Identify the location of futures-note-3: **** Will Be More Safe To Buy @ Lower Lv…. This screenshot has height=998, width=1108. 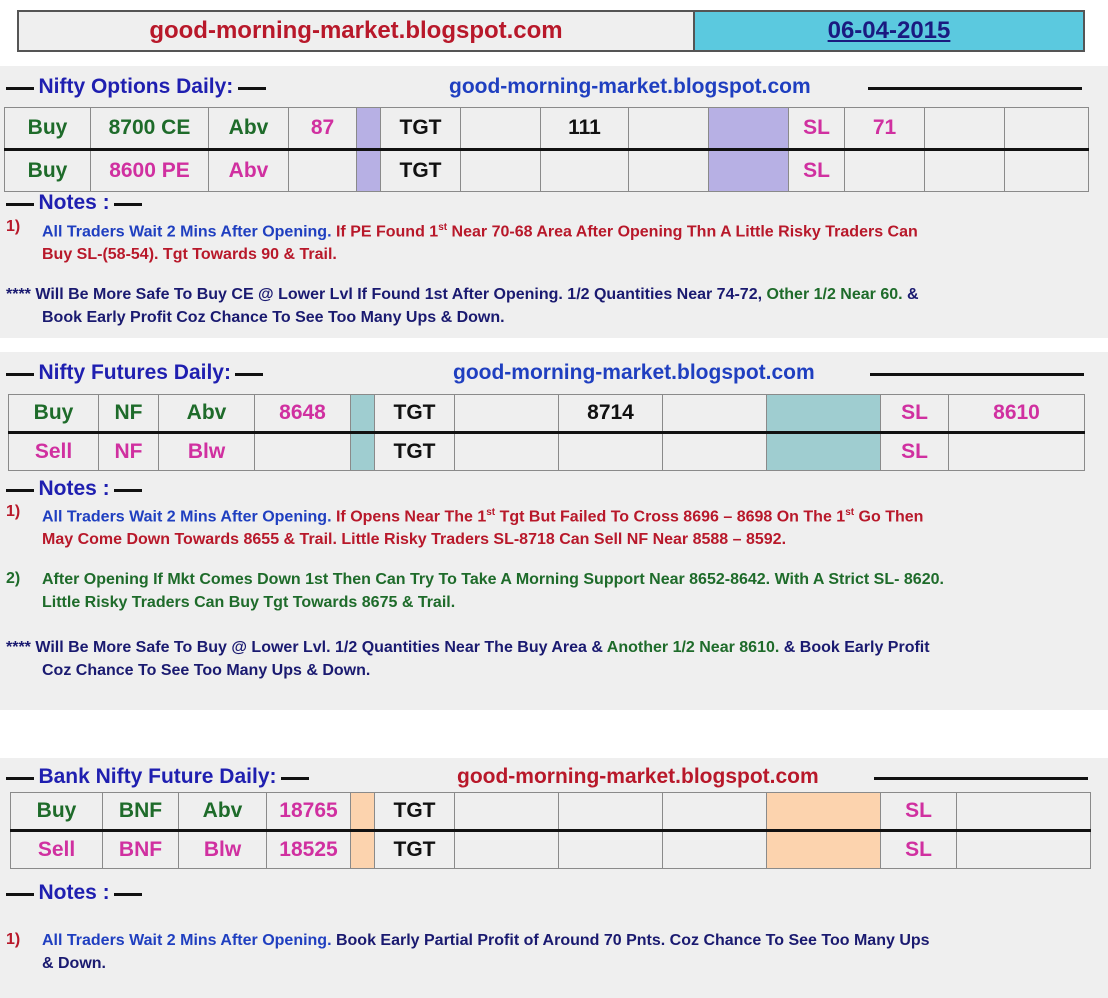
(468, 659).